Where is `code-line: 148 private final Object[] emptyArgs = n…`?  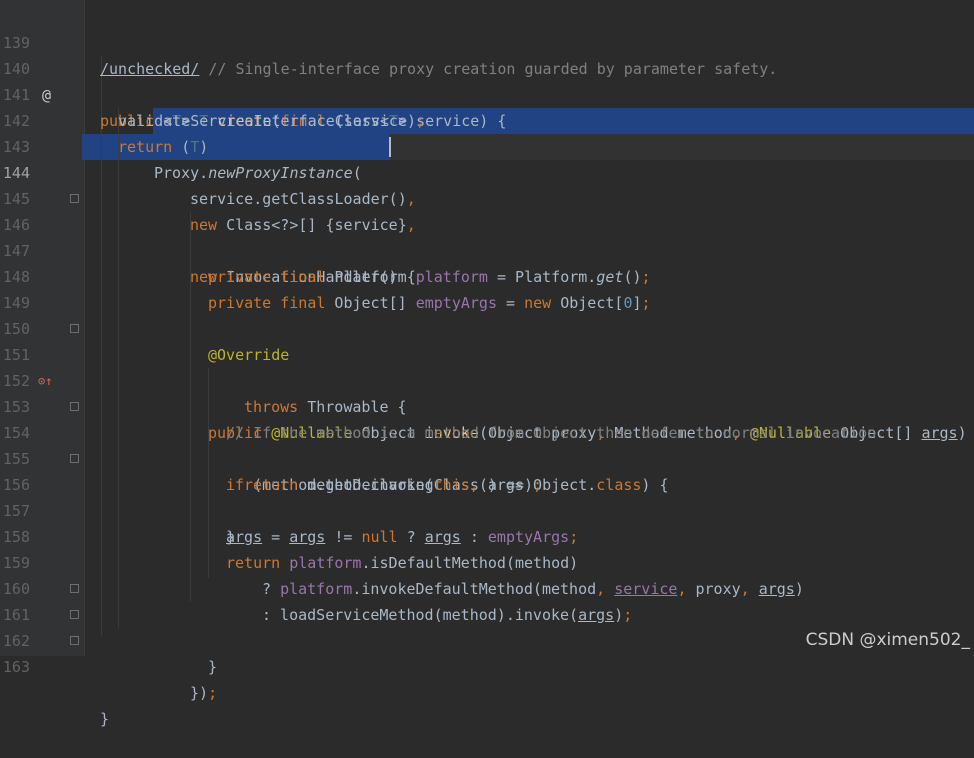
code-line: 148 private final Object[] emptyArgs = n… is located at coordinates (487, 275).